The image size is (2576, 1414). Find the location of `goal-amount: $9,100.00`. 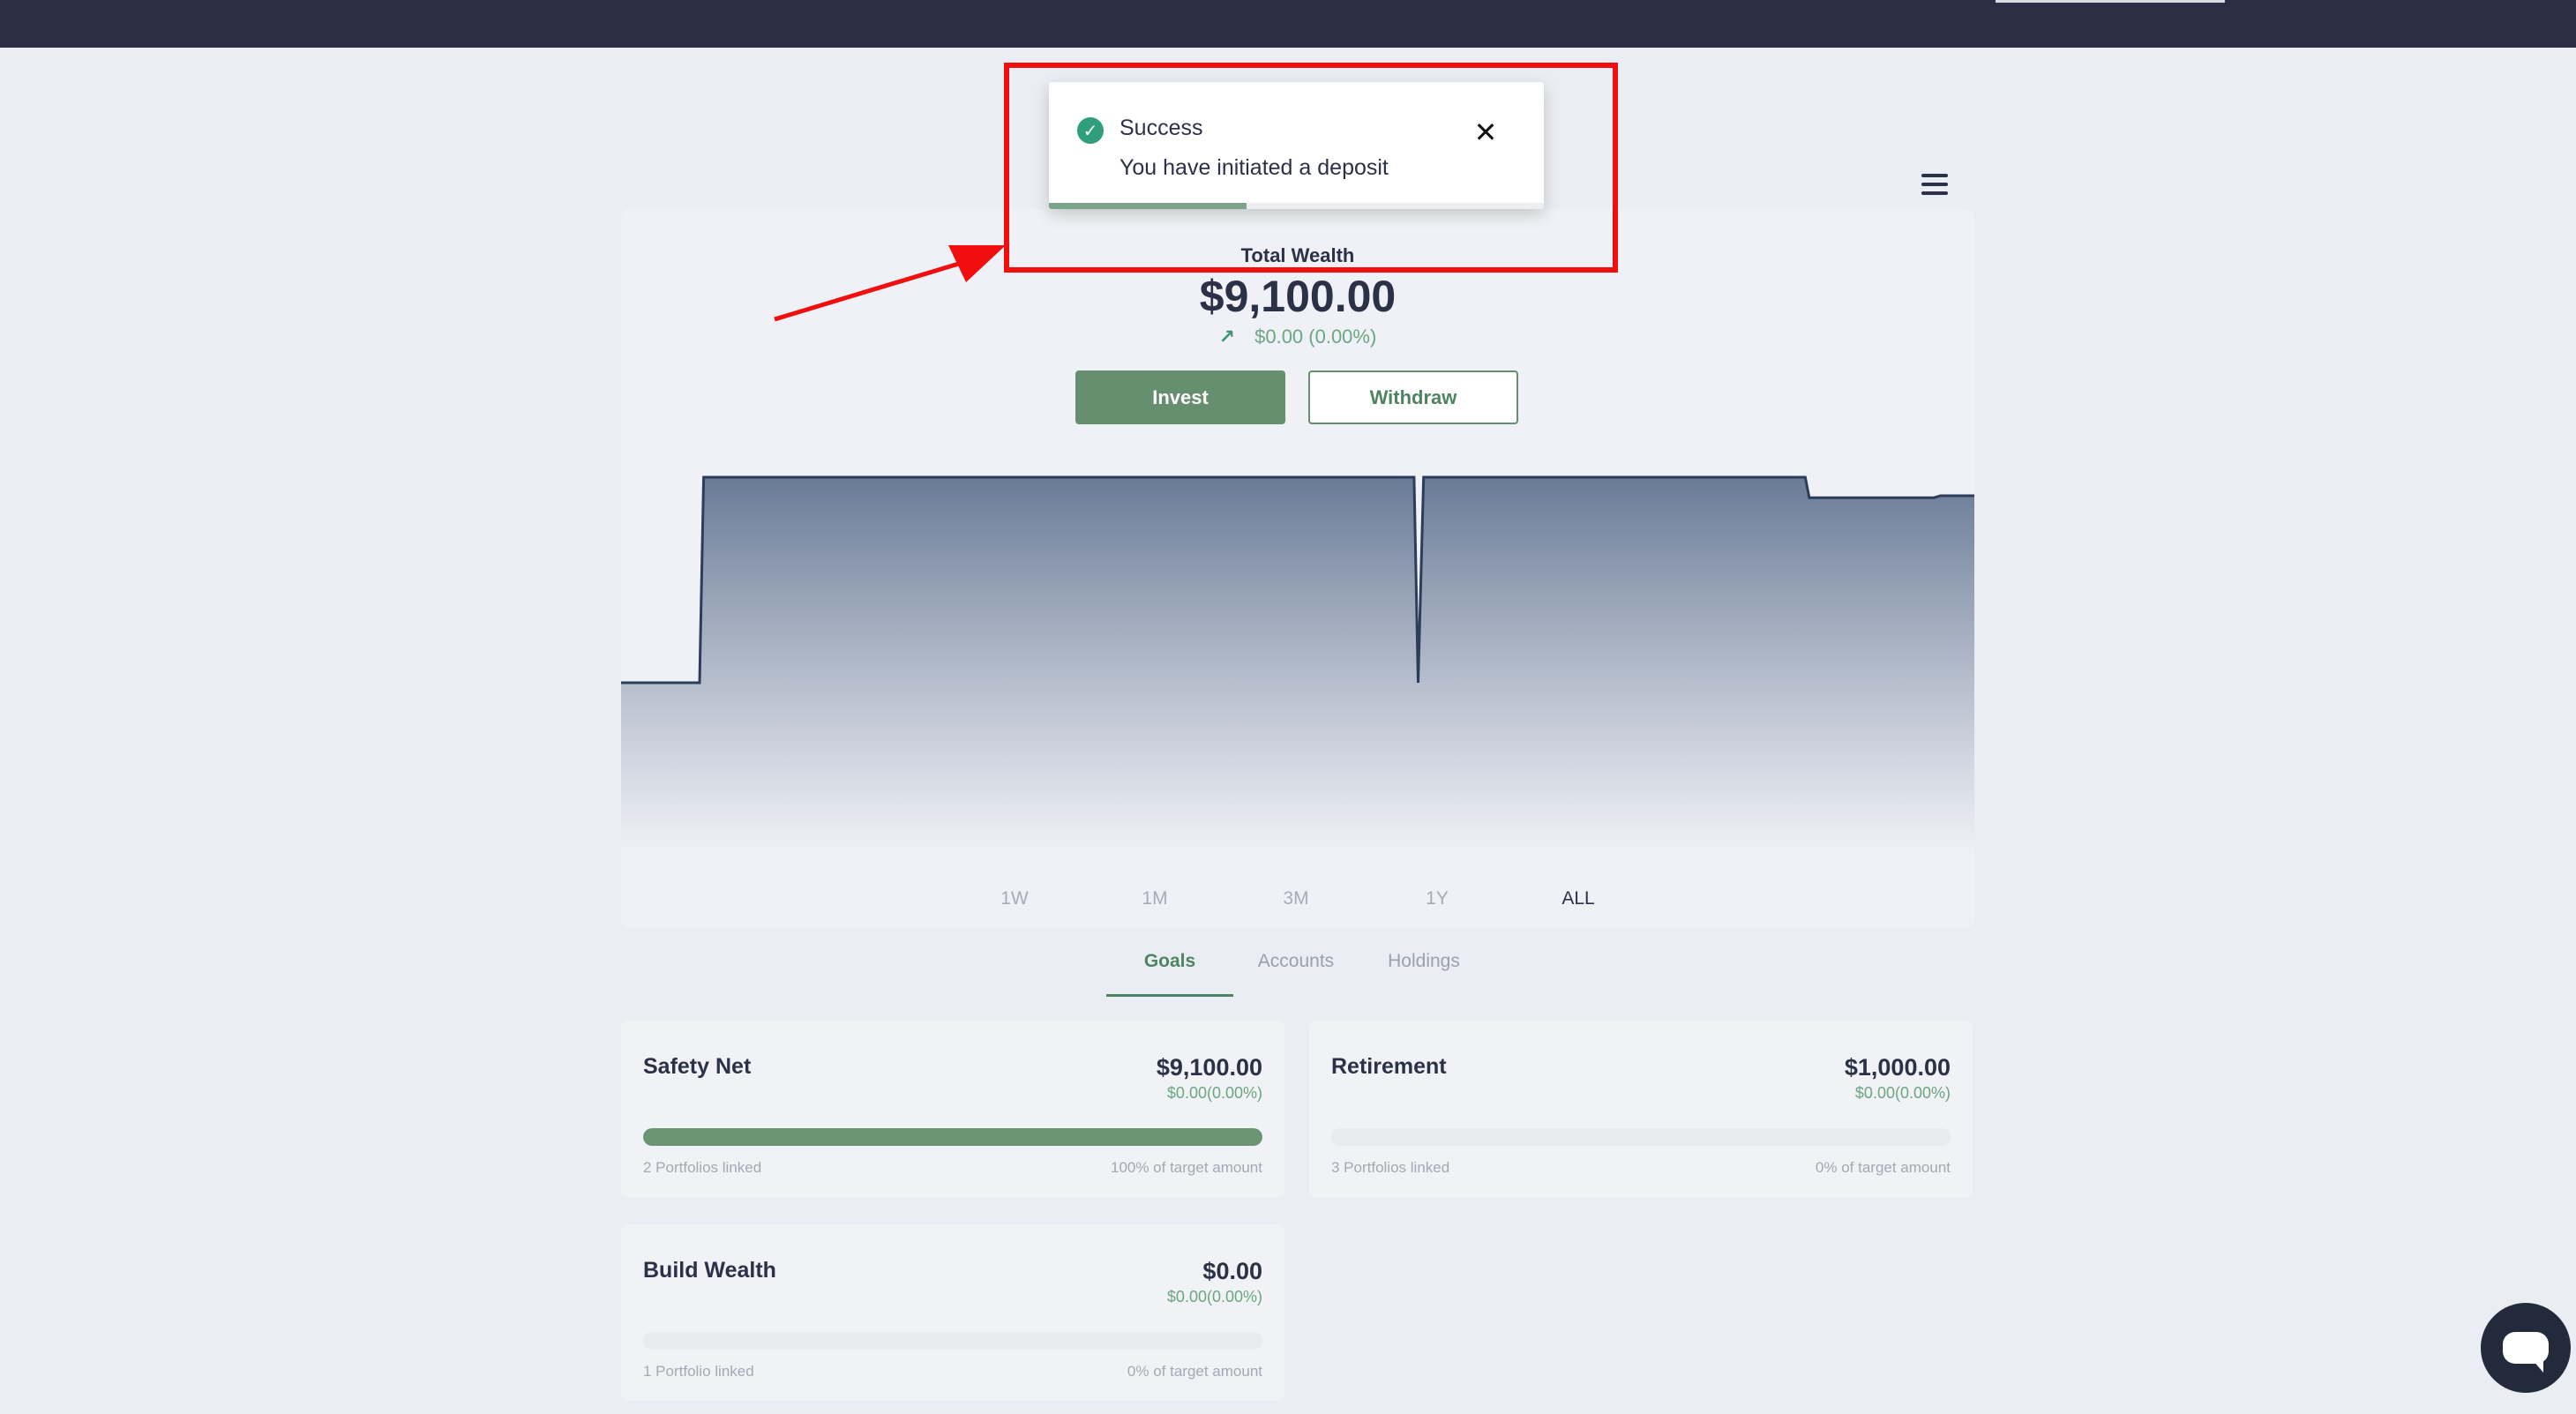

goal-amount: $9,100.00 is located at coordinates (1209, 1067).